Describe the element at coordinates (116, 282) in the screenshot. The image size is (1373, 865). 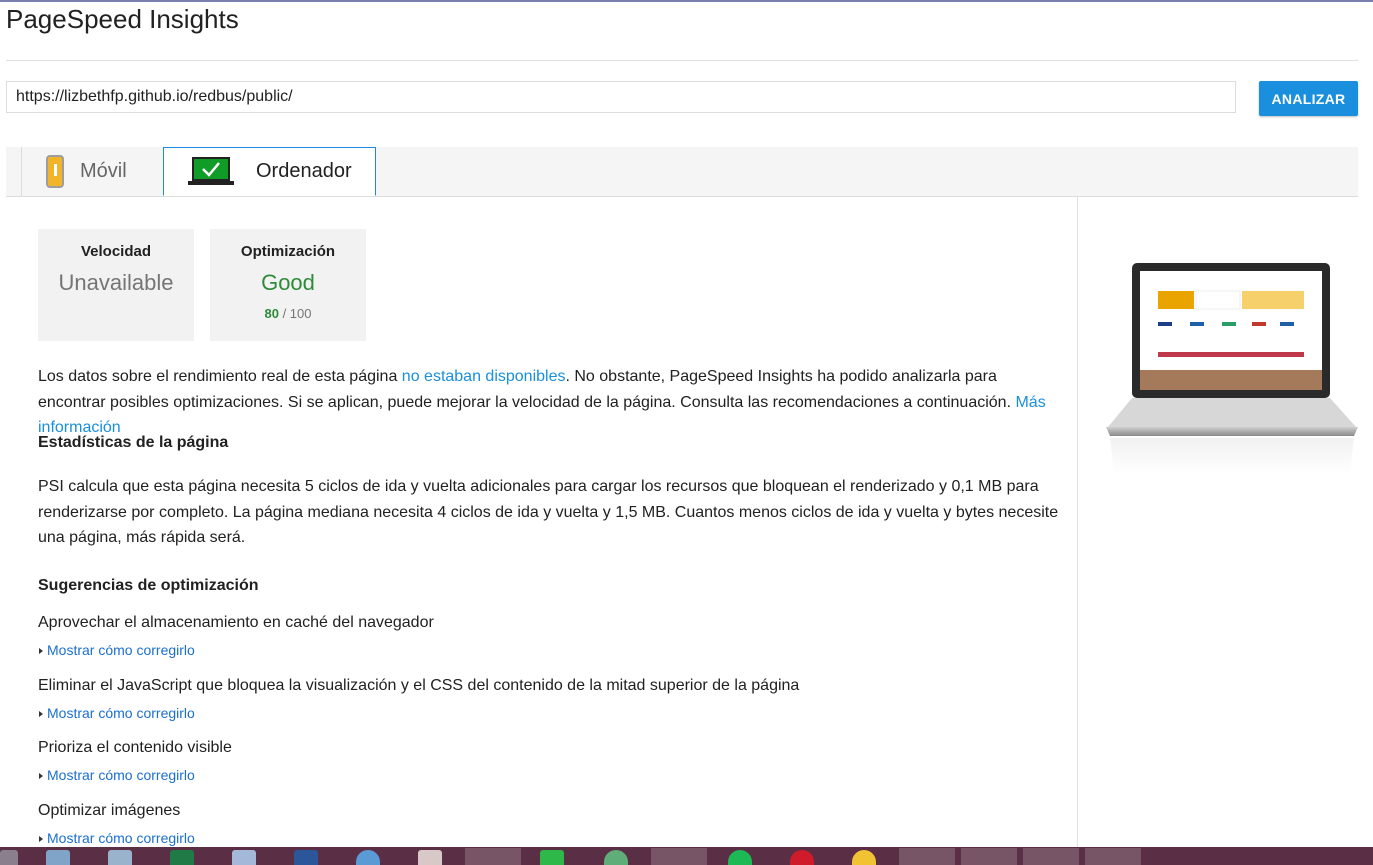
I see `speed-value: Unavailable` at that location.